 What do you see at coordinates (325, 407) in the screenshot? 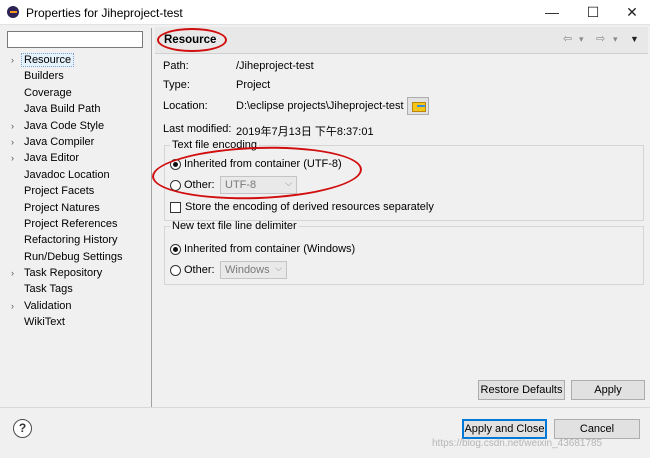
I see `footer-divider` at bounding box center [325, 407].